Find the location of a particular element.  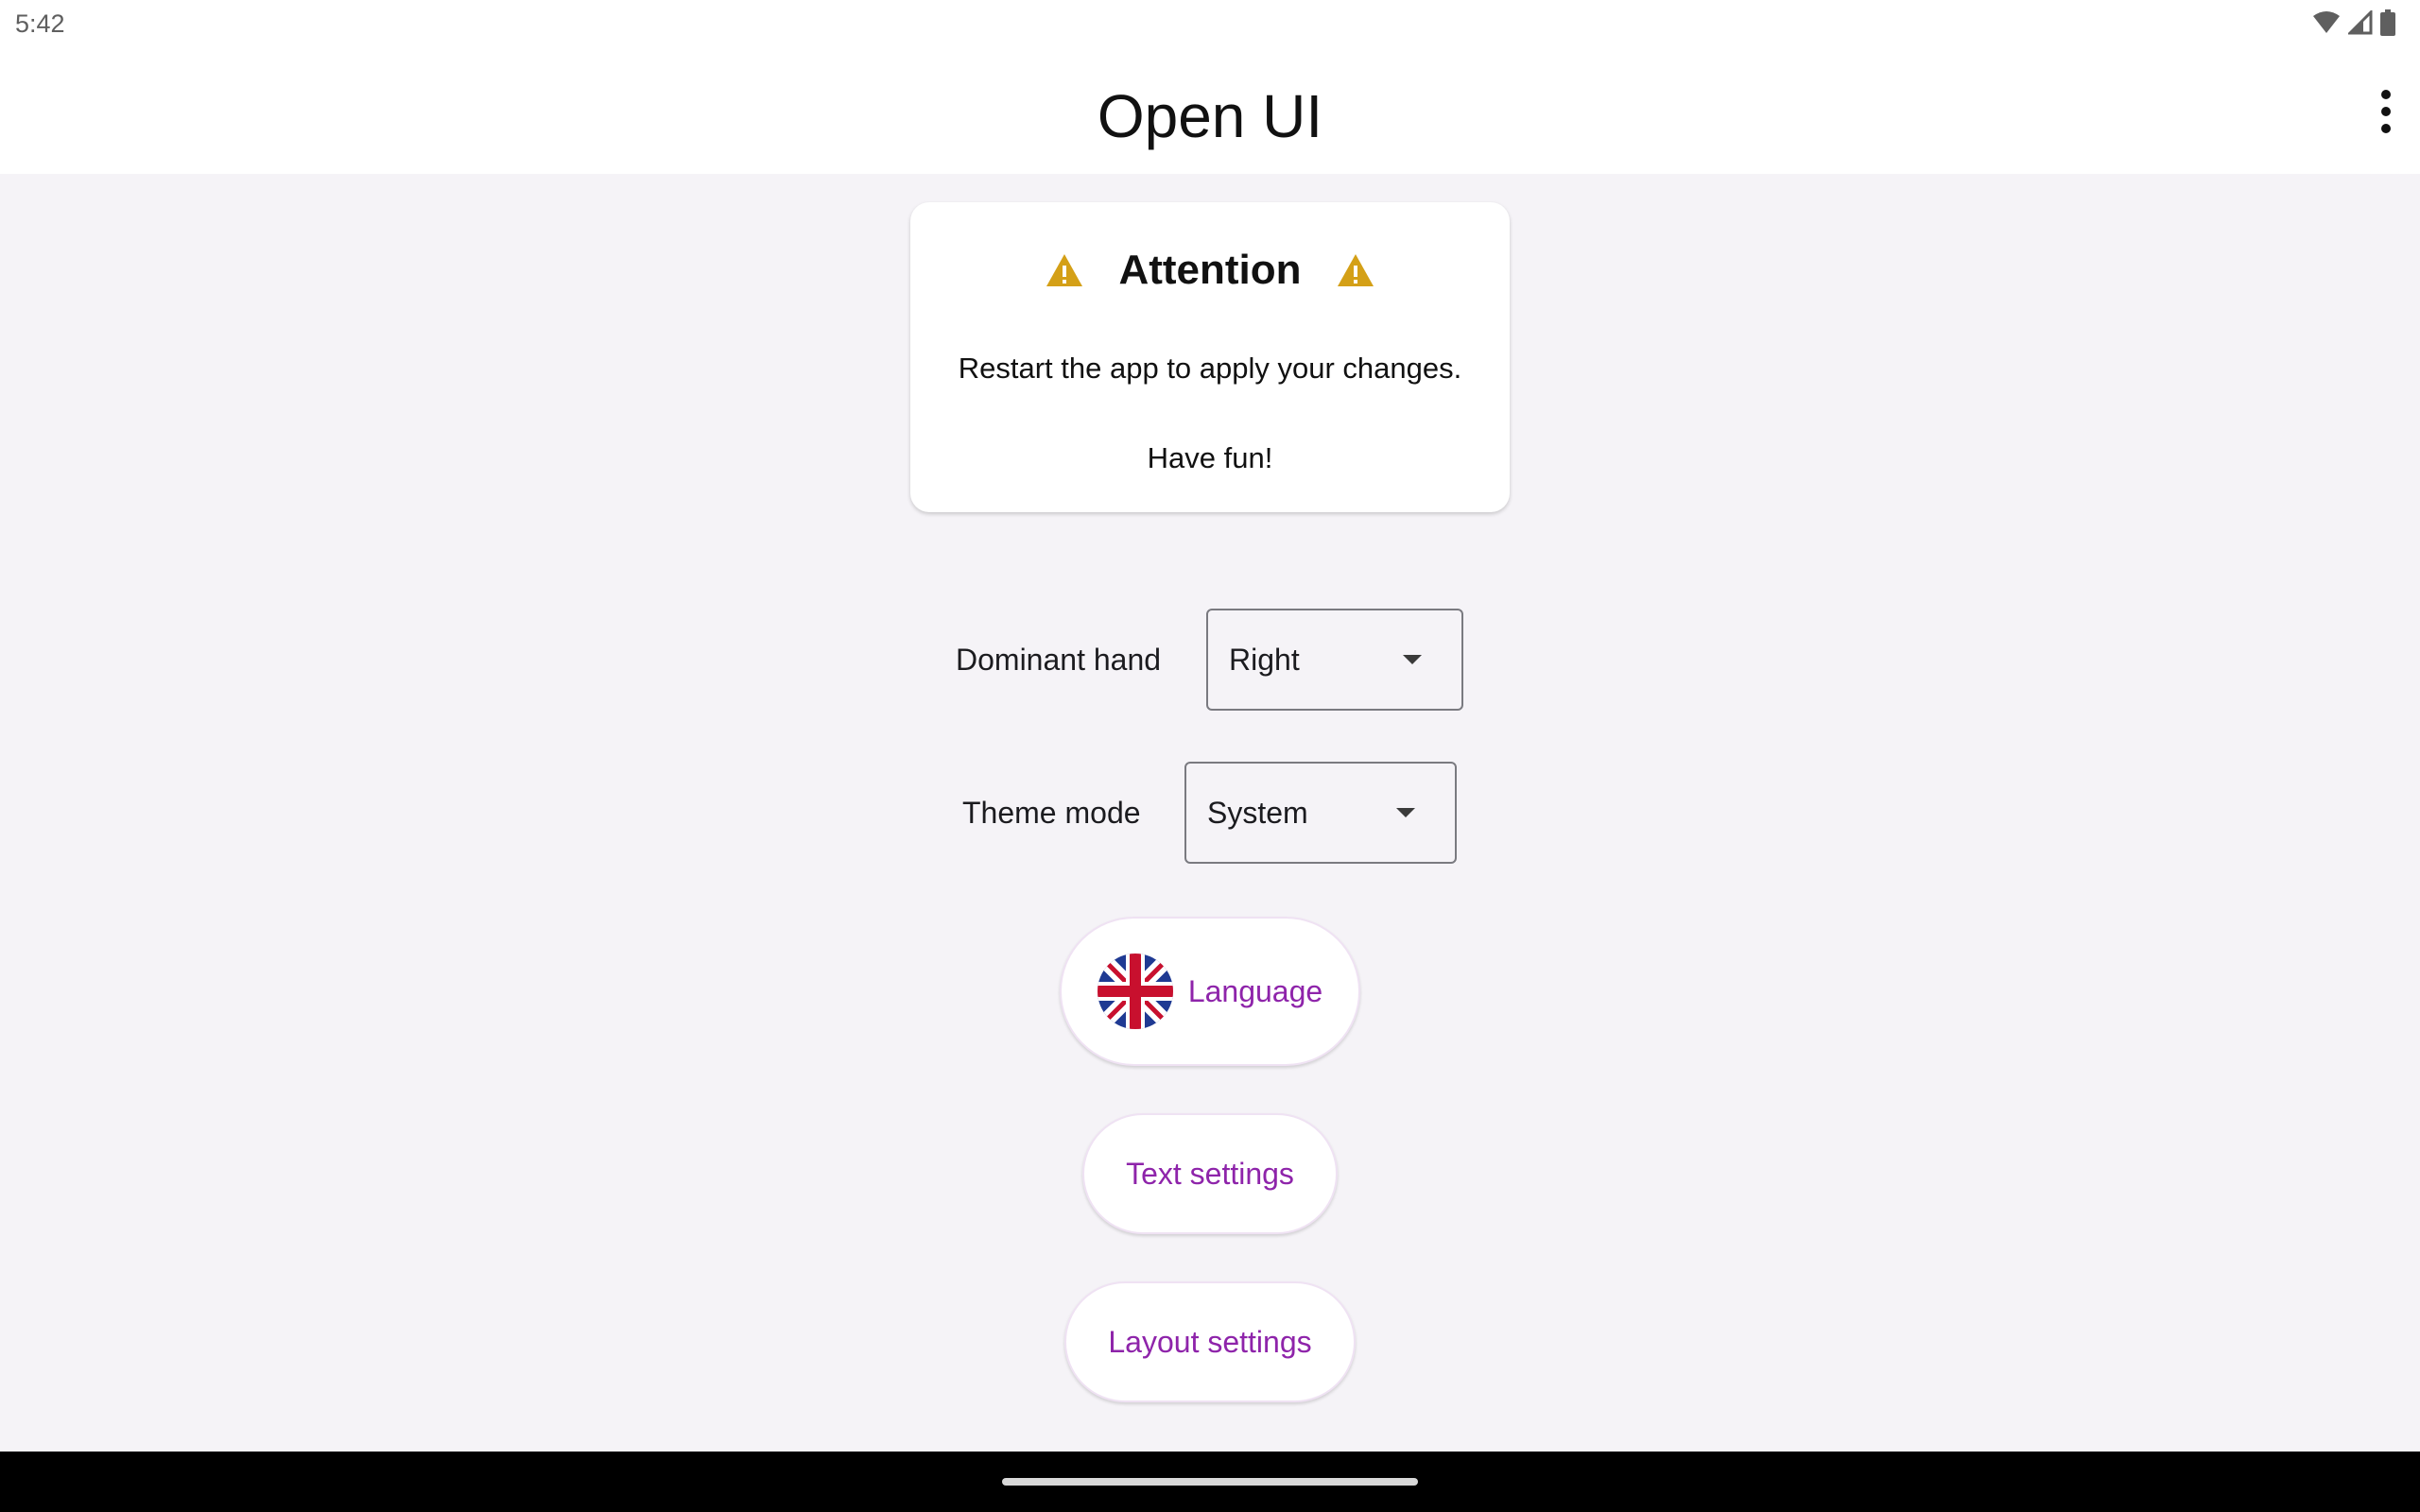

status-bar: 5:42 is located at coordinates (1210, 23).